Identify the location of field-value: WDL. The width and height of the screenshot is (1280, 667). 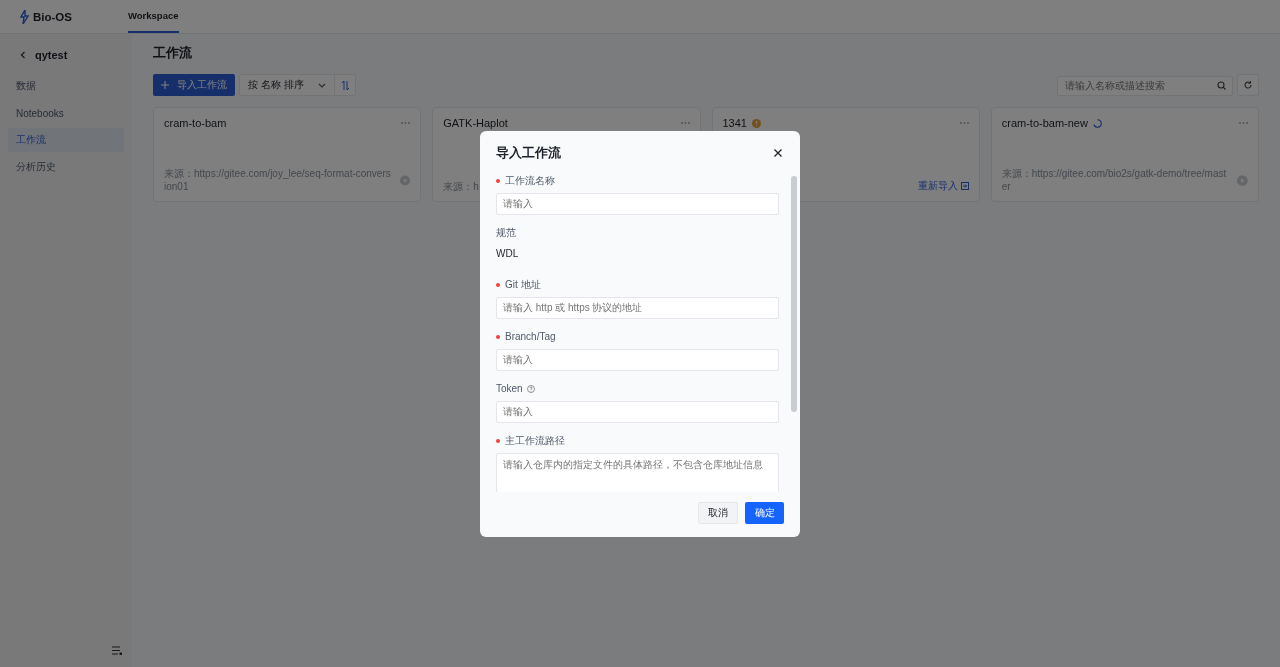
(508, 253).